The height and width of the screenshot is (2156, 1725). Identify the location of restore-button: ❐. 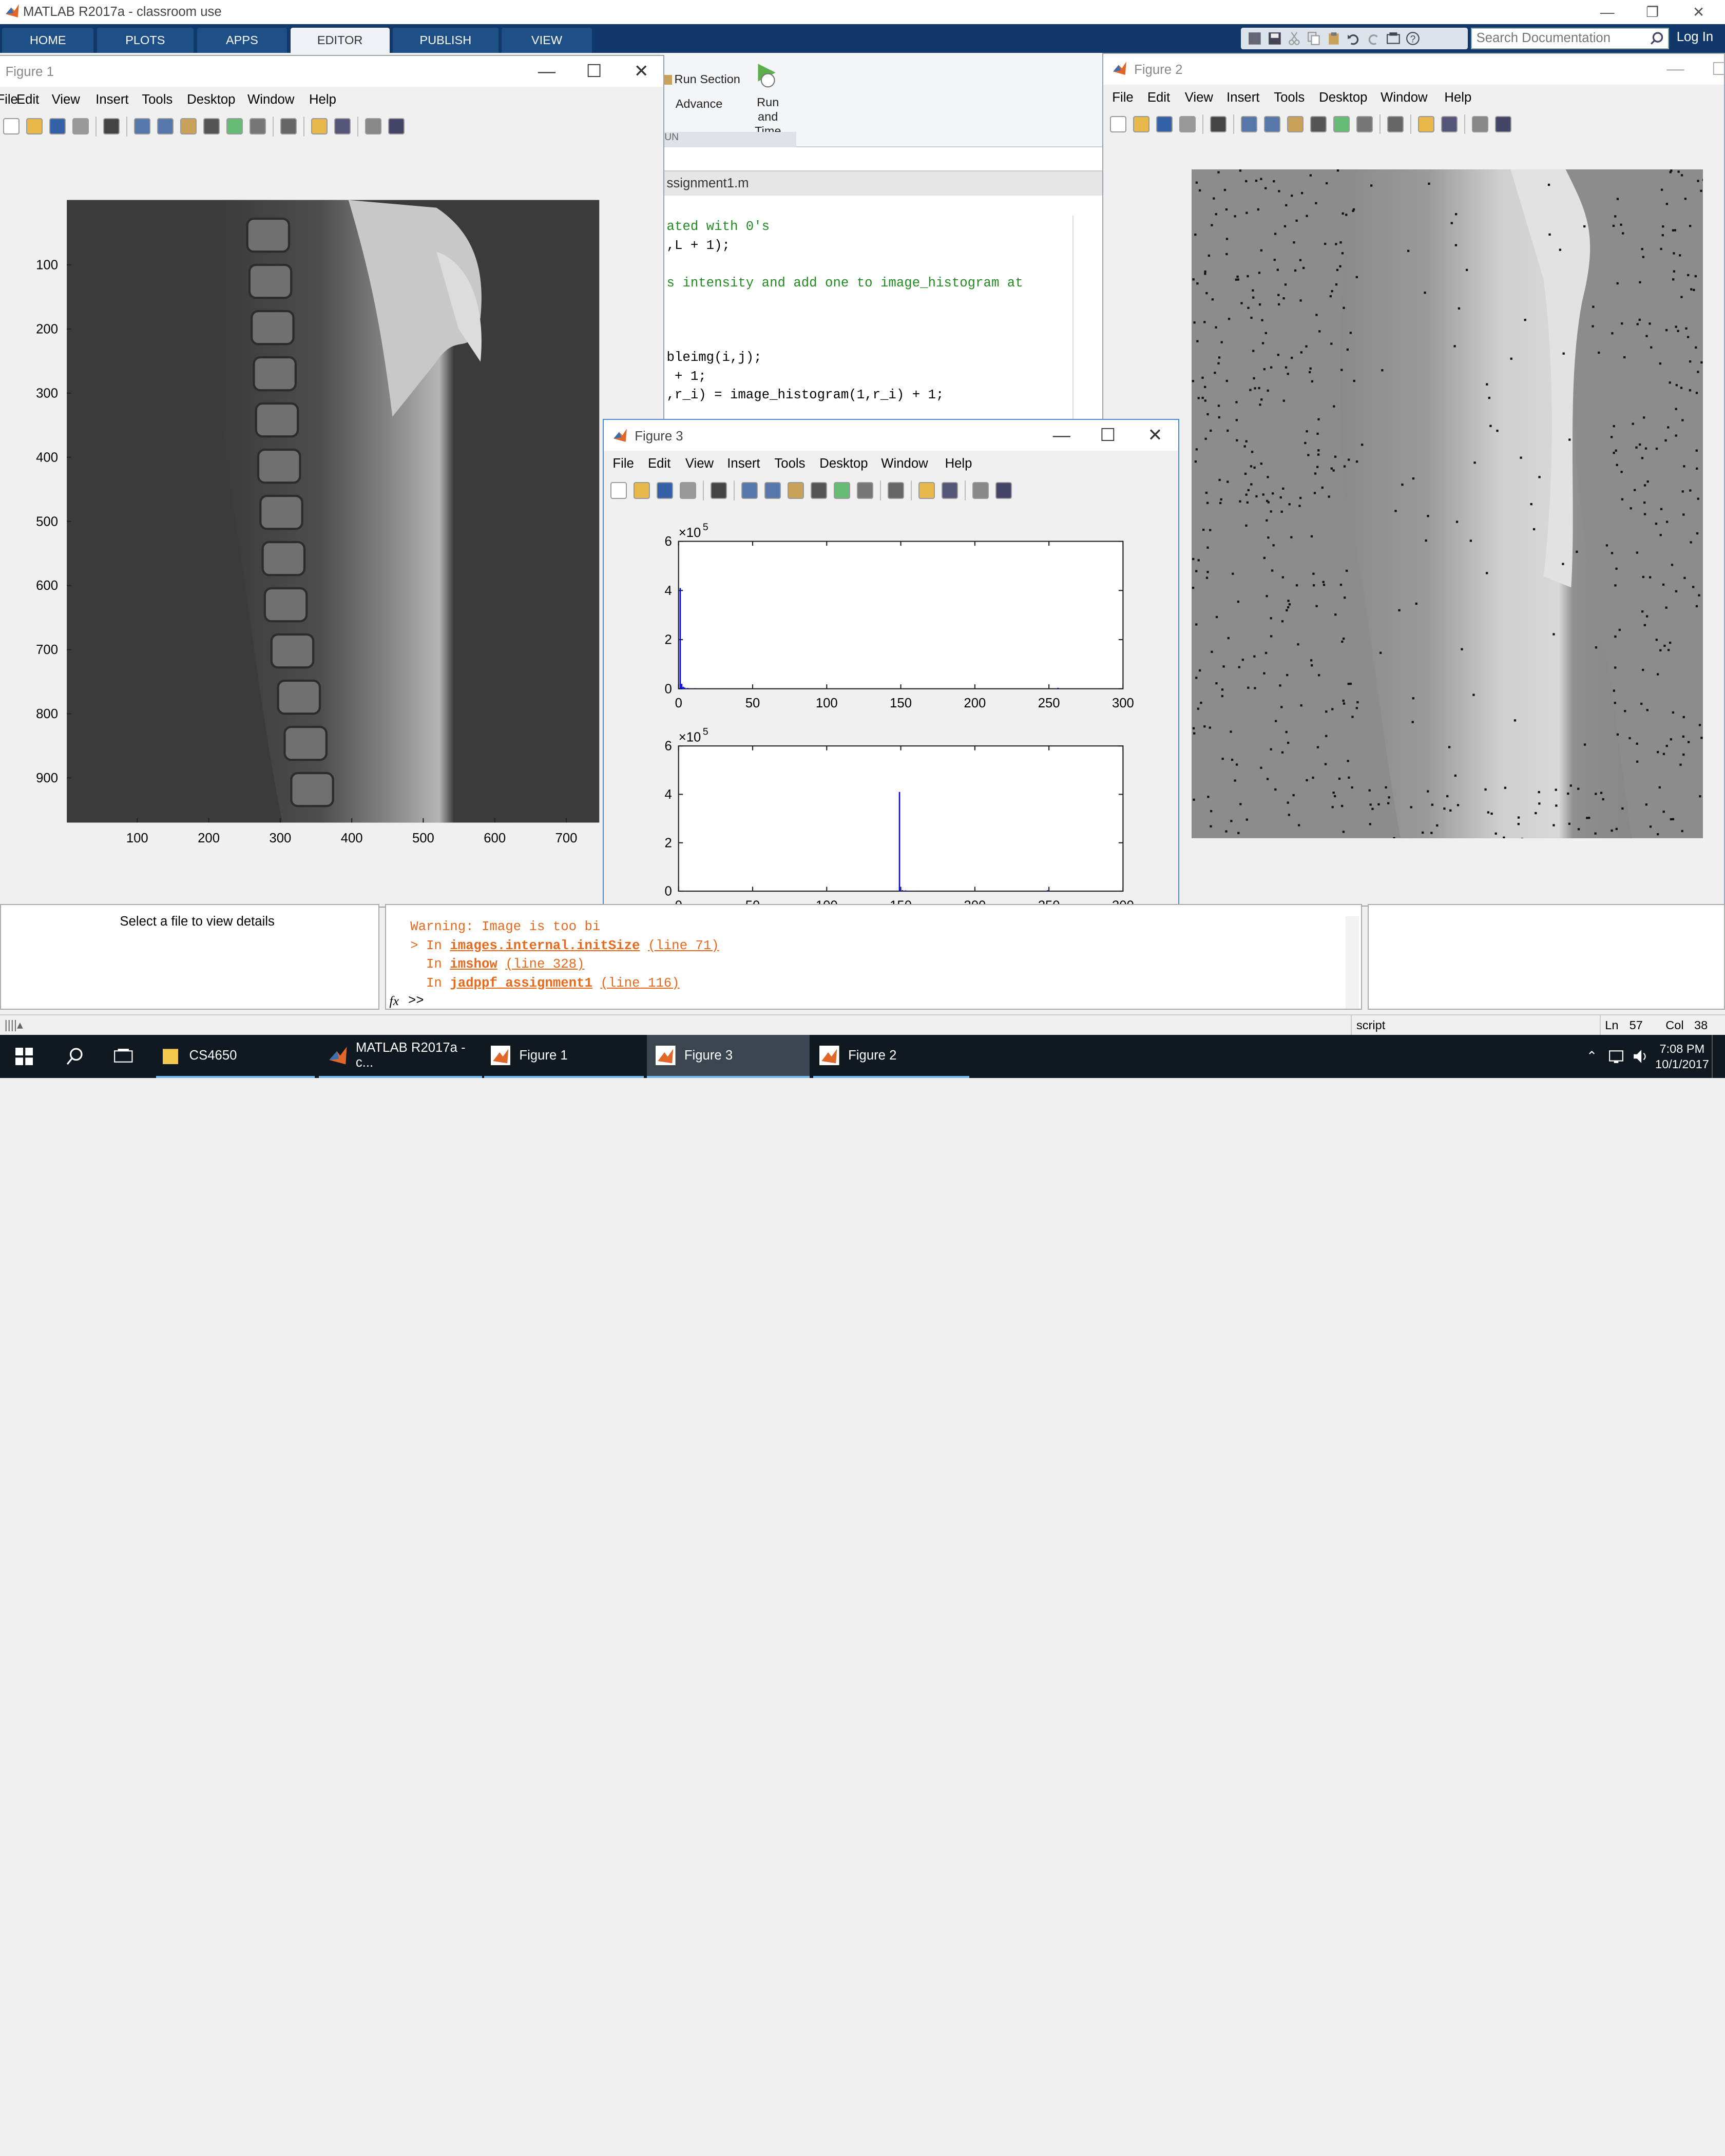
(1652, 12).